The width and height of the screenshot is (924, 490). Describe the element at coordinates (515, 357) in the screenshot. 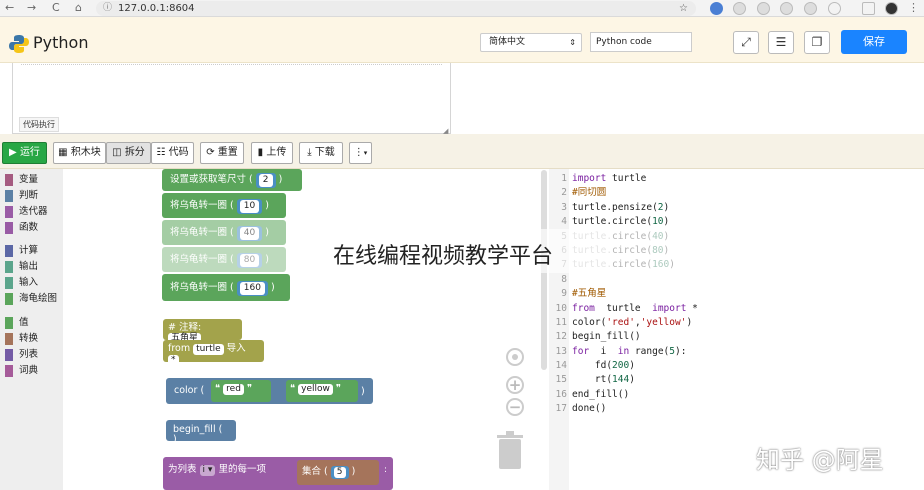

I see `recenter-button` at that location.